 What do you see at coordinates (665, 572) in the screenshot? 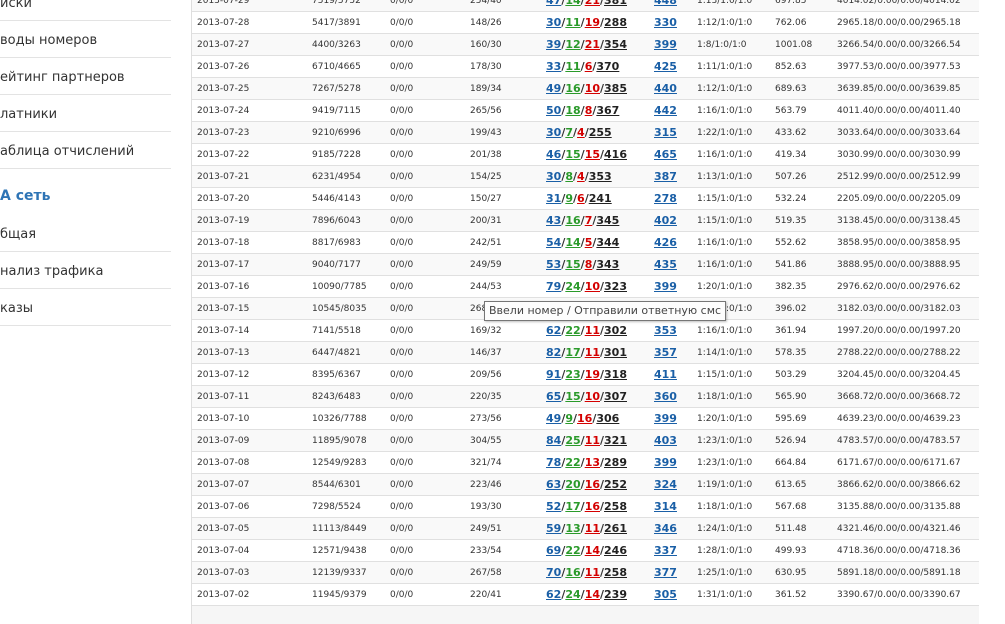
I see `total-link: 377` at bounding box center [665, 572].